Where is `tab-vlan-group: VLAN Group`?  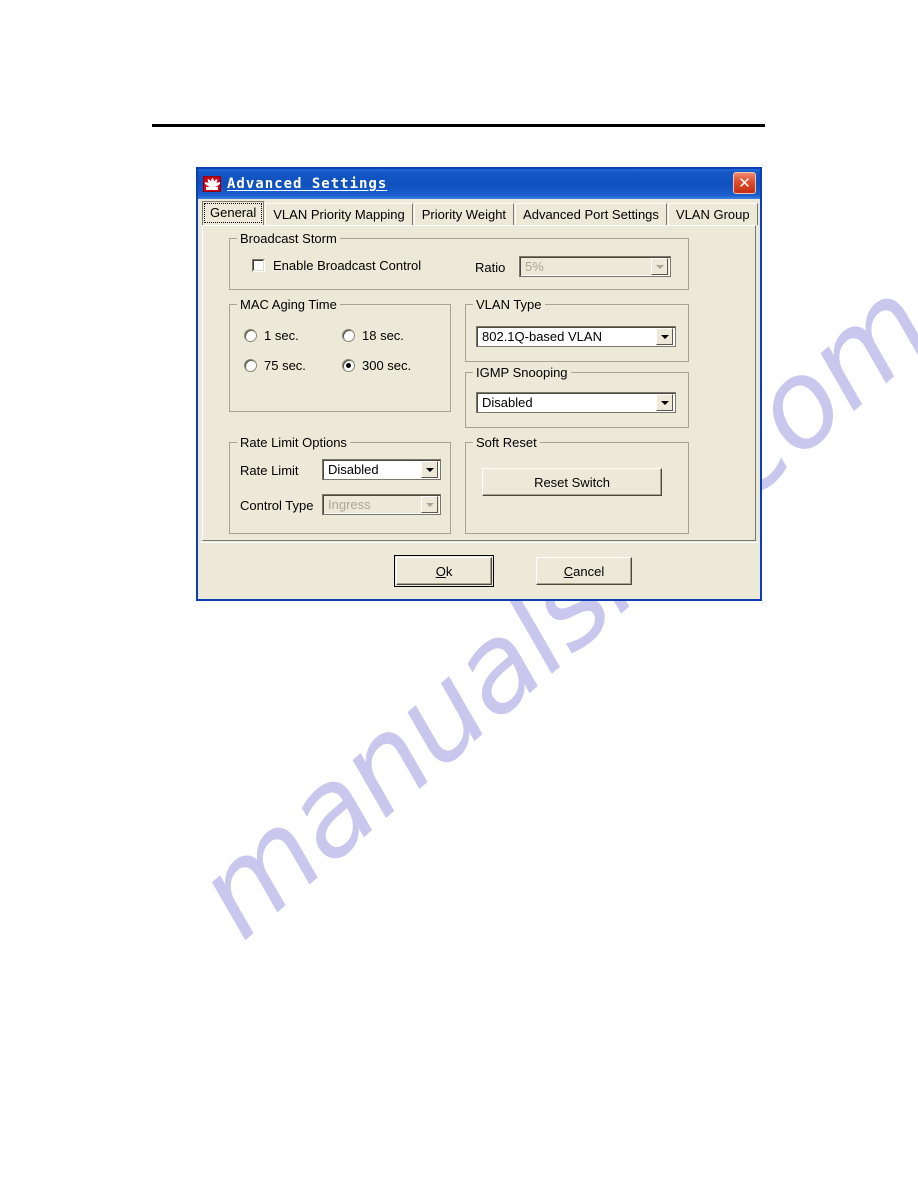
tab-vlan-group: VLAN Group is located at coordinates (712, 214).